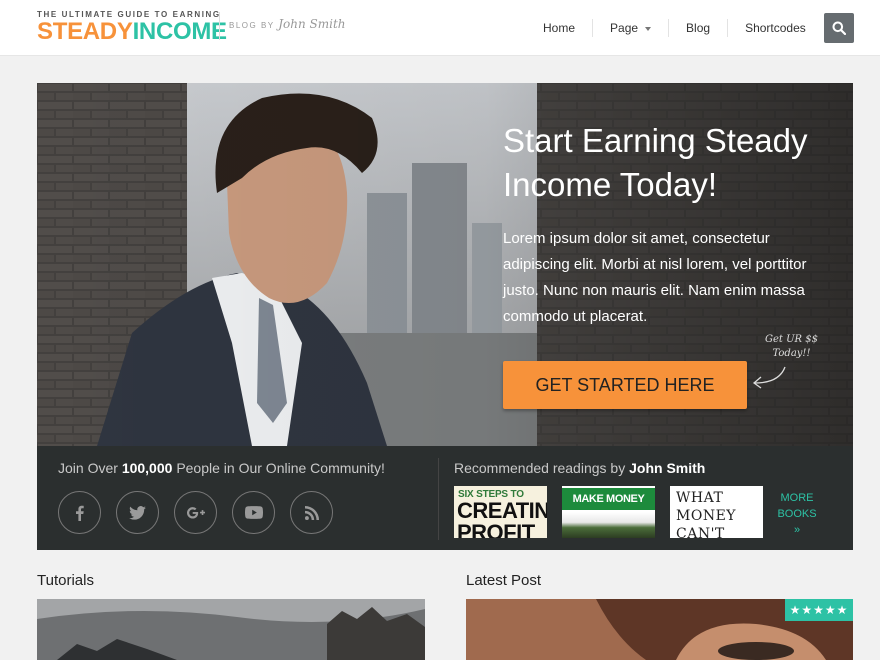 This screenshot has height=660, width=880. Describe the element at coordinates (667, 468) in the screenshot. I see `rec-author: John Smith` at that location.